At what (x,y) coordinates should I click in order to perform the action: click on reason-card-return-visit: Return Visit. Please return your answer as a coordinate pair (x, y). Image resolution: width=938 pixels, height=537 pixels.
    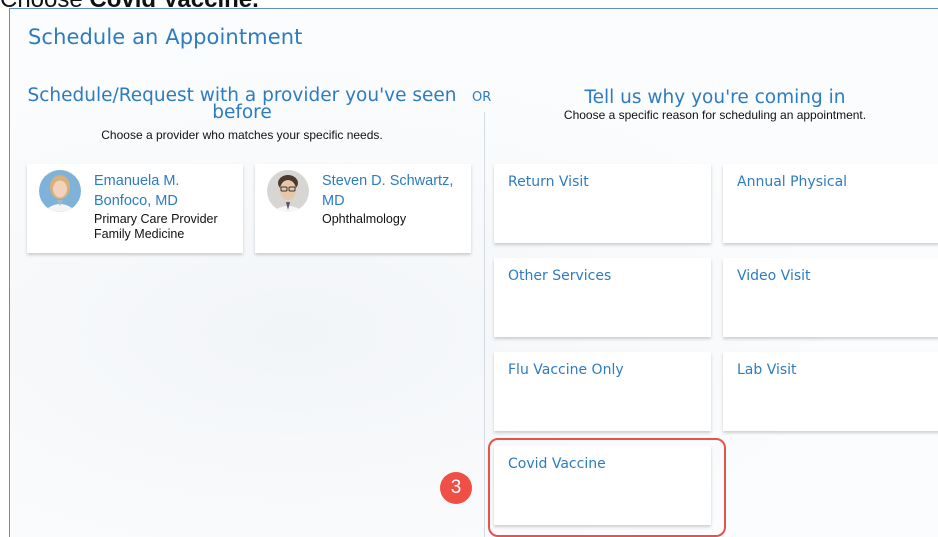
    Looking at the image, I should click on (602, 203).